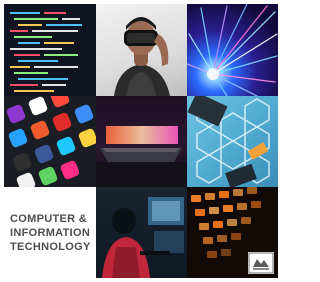 The height and width of the screenshot is (282, 320). I want to click on hexagon-circuit-image, so click(232, 141).